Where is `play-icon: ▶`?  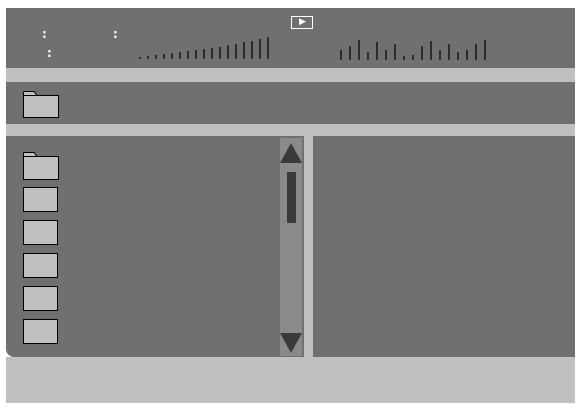
play-icon: ▶ is located at coordinates (302, 22).